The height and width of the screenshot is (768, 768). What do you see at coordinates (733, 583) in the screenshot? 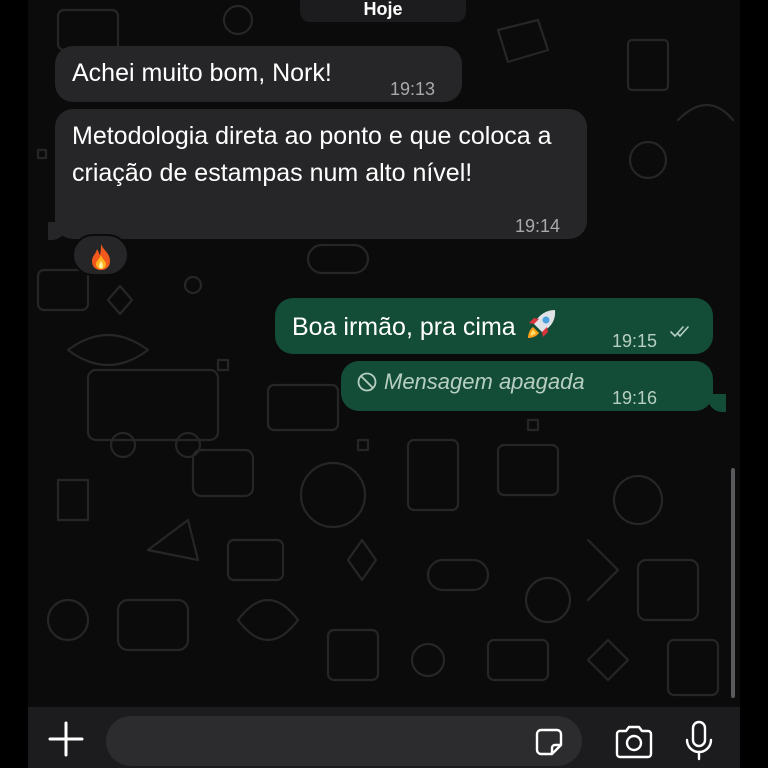
I see `scrollbar` at bounding box center [733, 583].